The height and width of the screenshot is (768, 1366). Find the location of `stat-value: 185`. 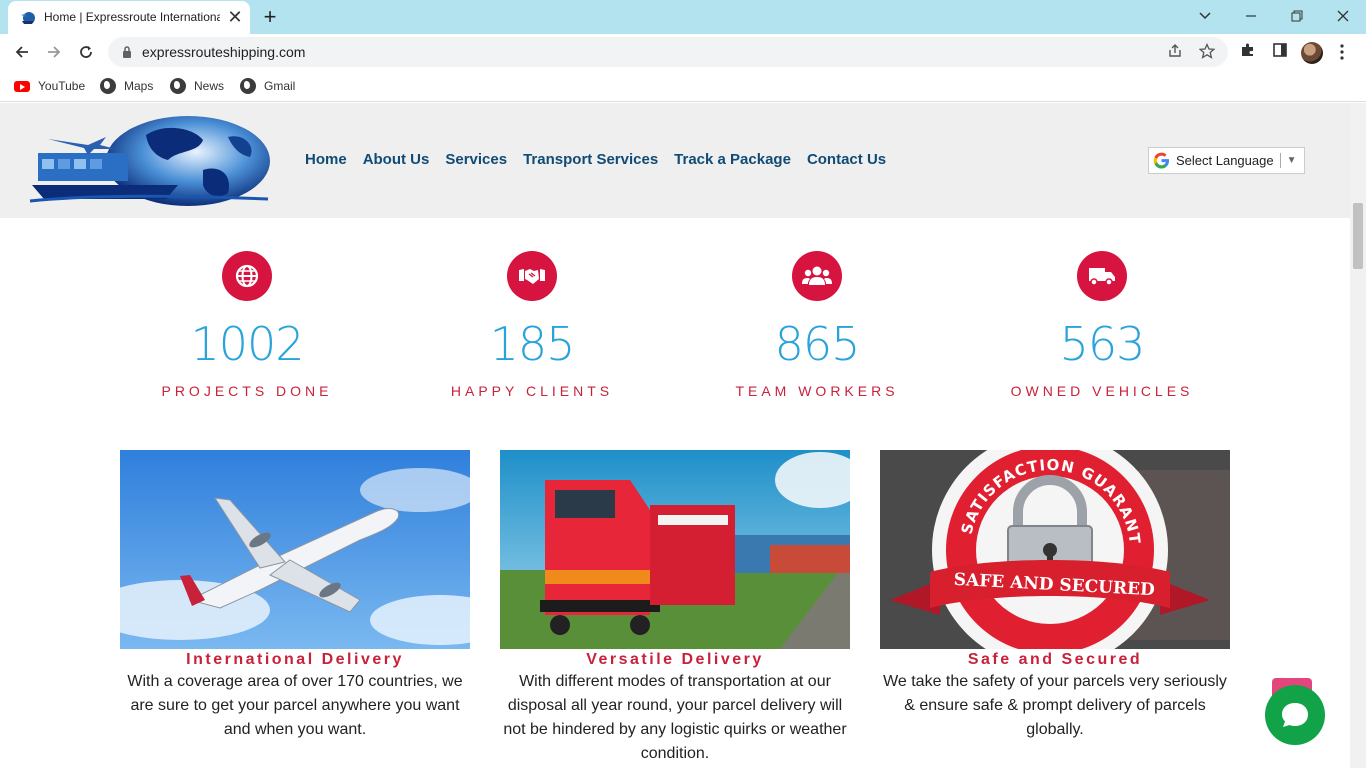

stat-value: 185 is located at coordinates (532, 344).